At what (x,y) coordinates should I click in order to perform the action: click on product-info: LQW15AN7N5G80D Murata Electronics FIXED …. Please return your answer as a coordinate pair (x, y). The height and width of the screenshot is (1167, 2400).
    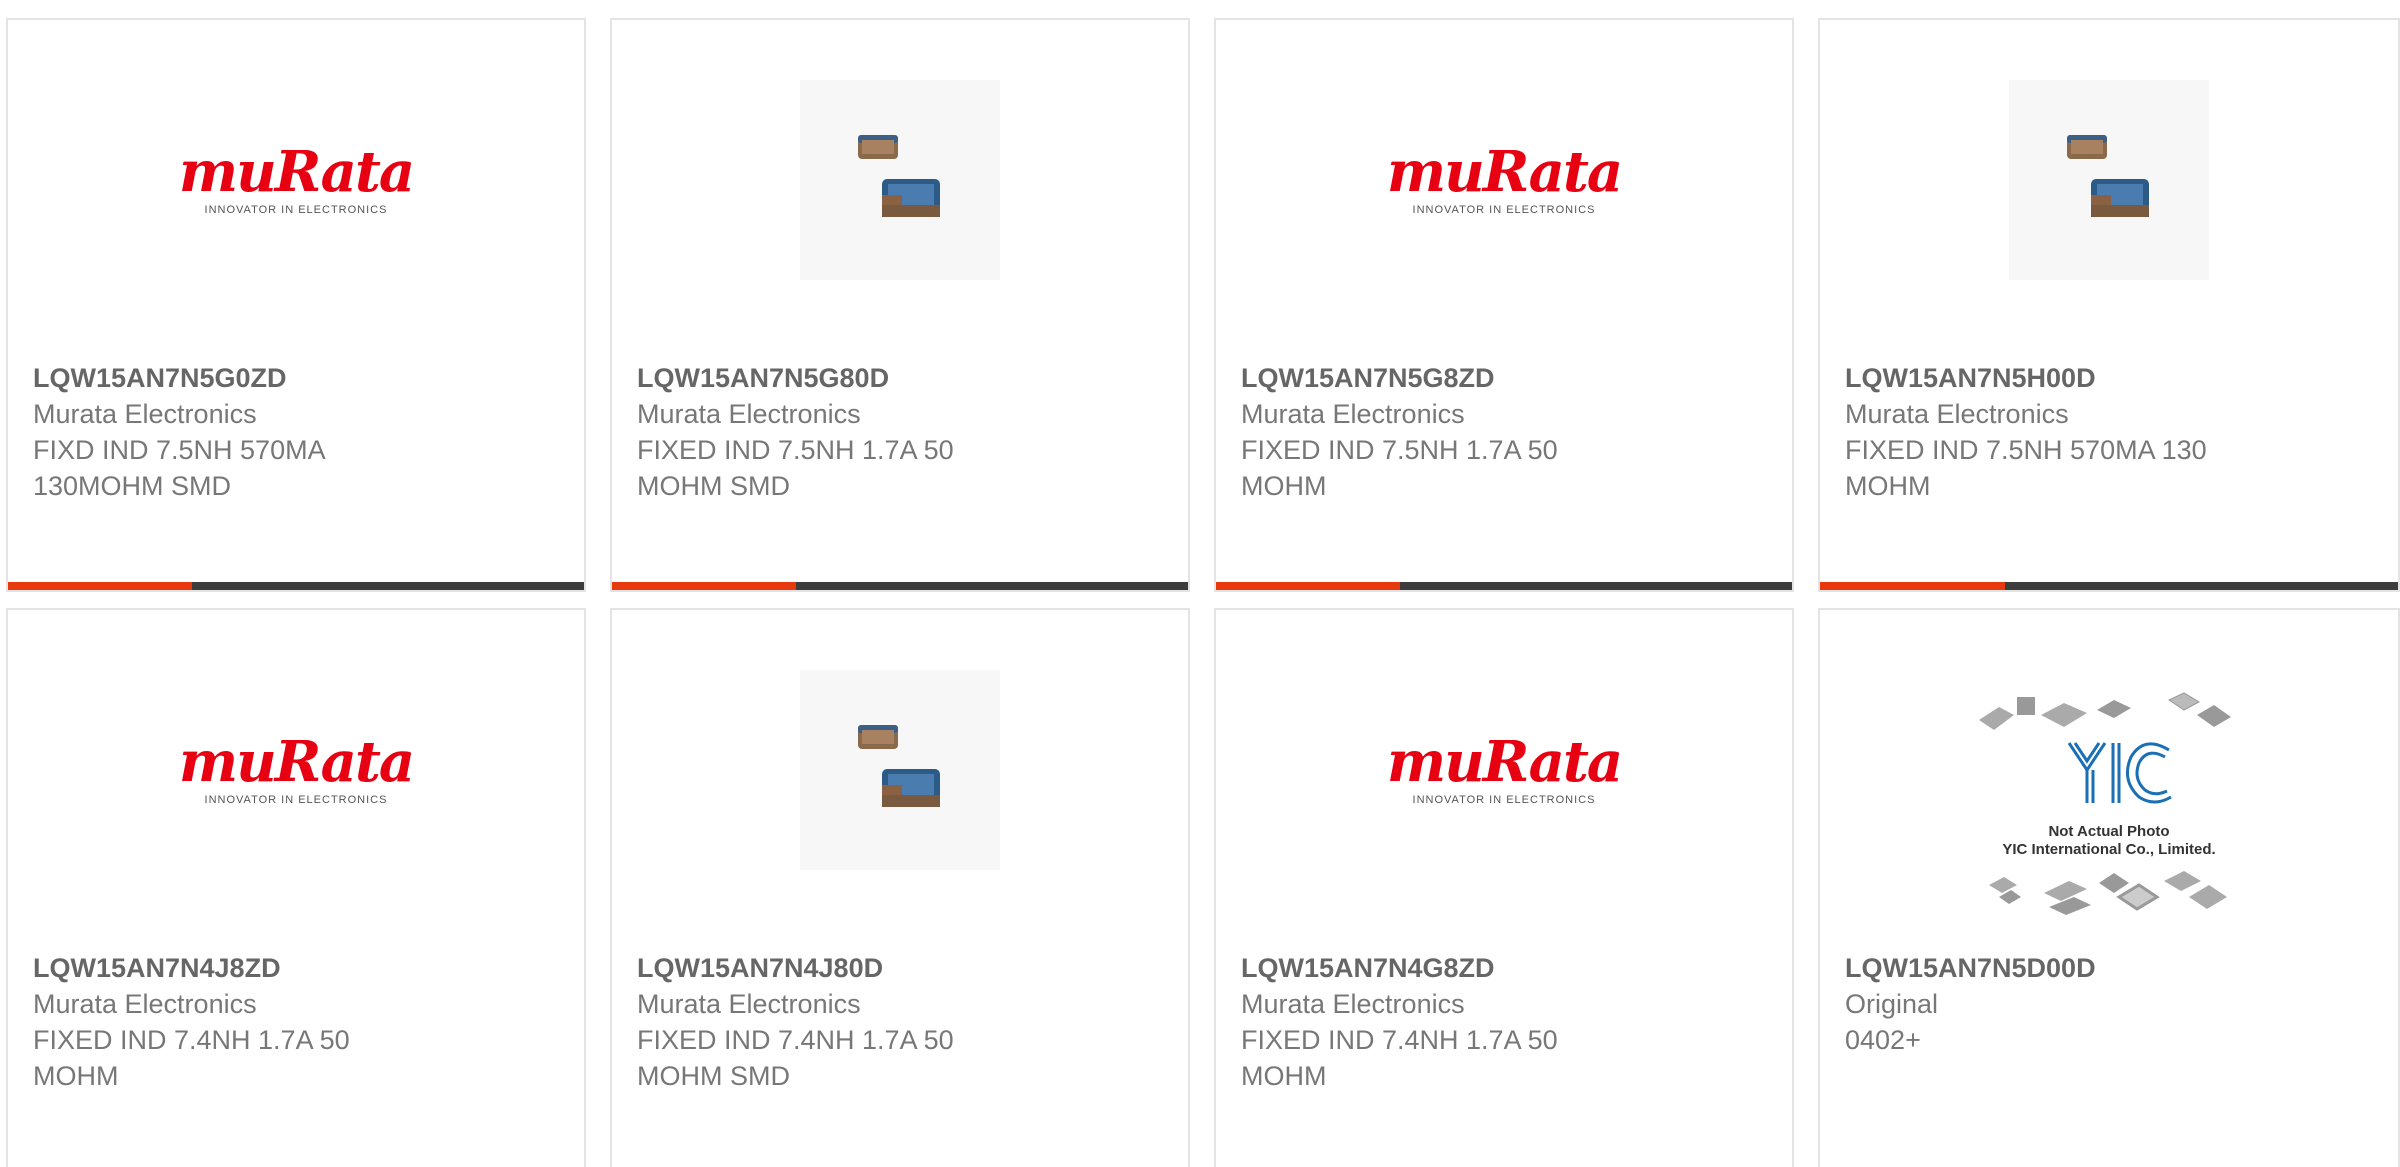
    Looking at the image, I should click on (902, 432).